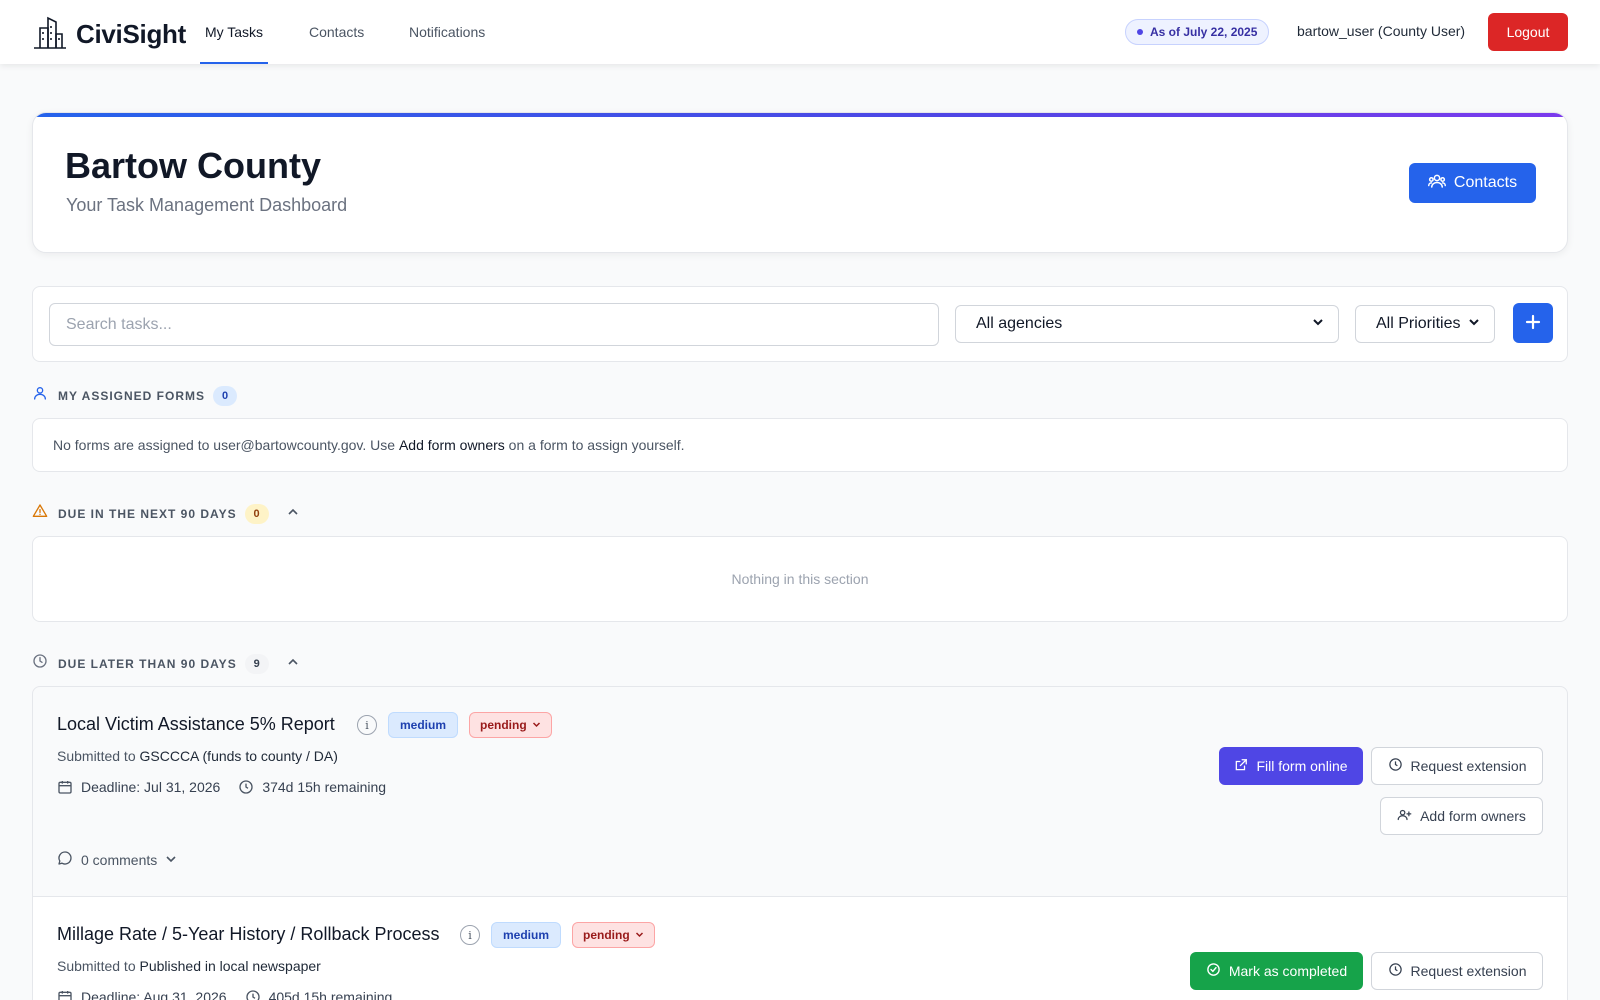  What do you see at coordinates (594, 445) in the screenshot?
I see `message-text-suffix: on a form to assign yourself.` at bounding box center [594, 445].